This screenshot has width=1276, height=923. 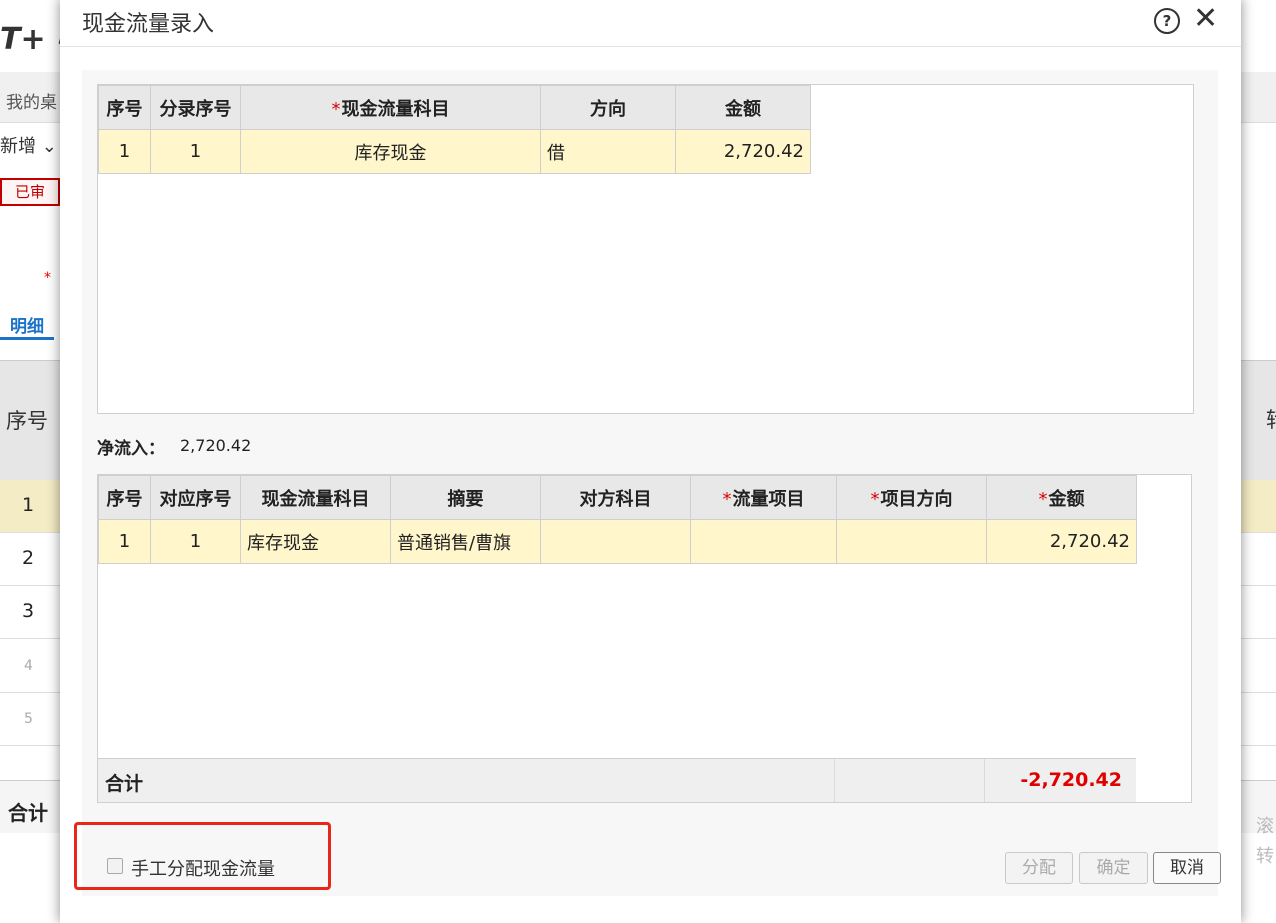 What do you see at coordinates (195, 151) in the screenshot?
I see `cell-entry-seq: 1` at bounding box center [195, 151].